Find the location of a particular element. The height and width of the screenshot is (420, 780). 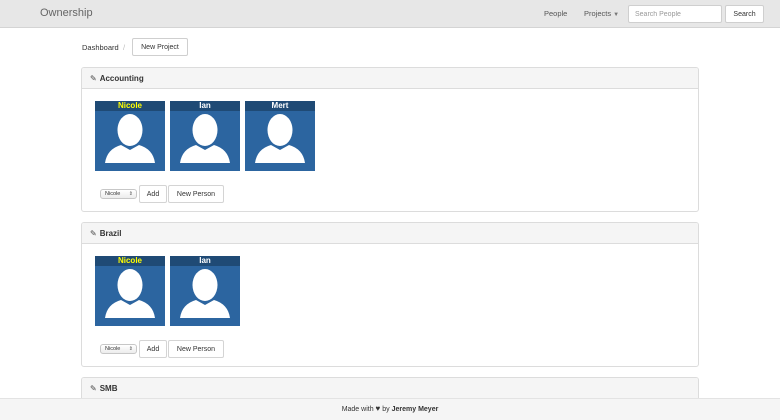

search-button: Search is located at coordinates (744, 14).